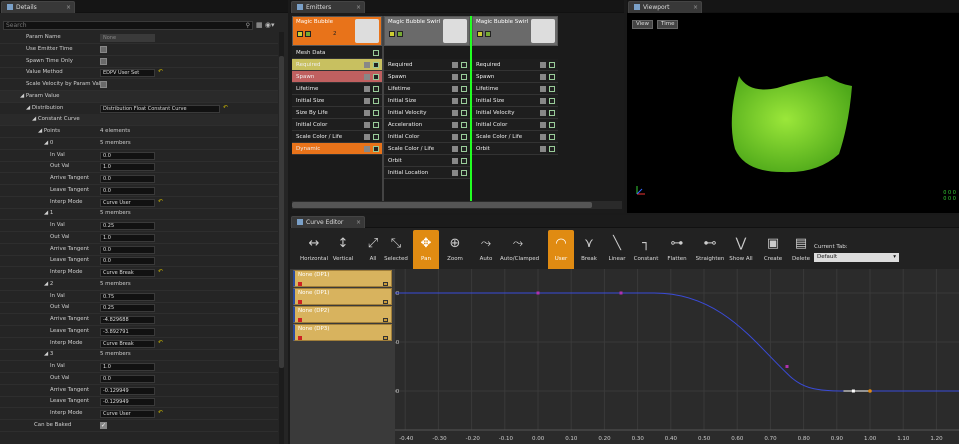 This screenshot has height=444, width=959. What do you see at coordinates (127, 390) in the screenshot?
I see `property-field: -0.129949` at bounding box center [127, 390].